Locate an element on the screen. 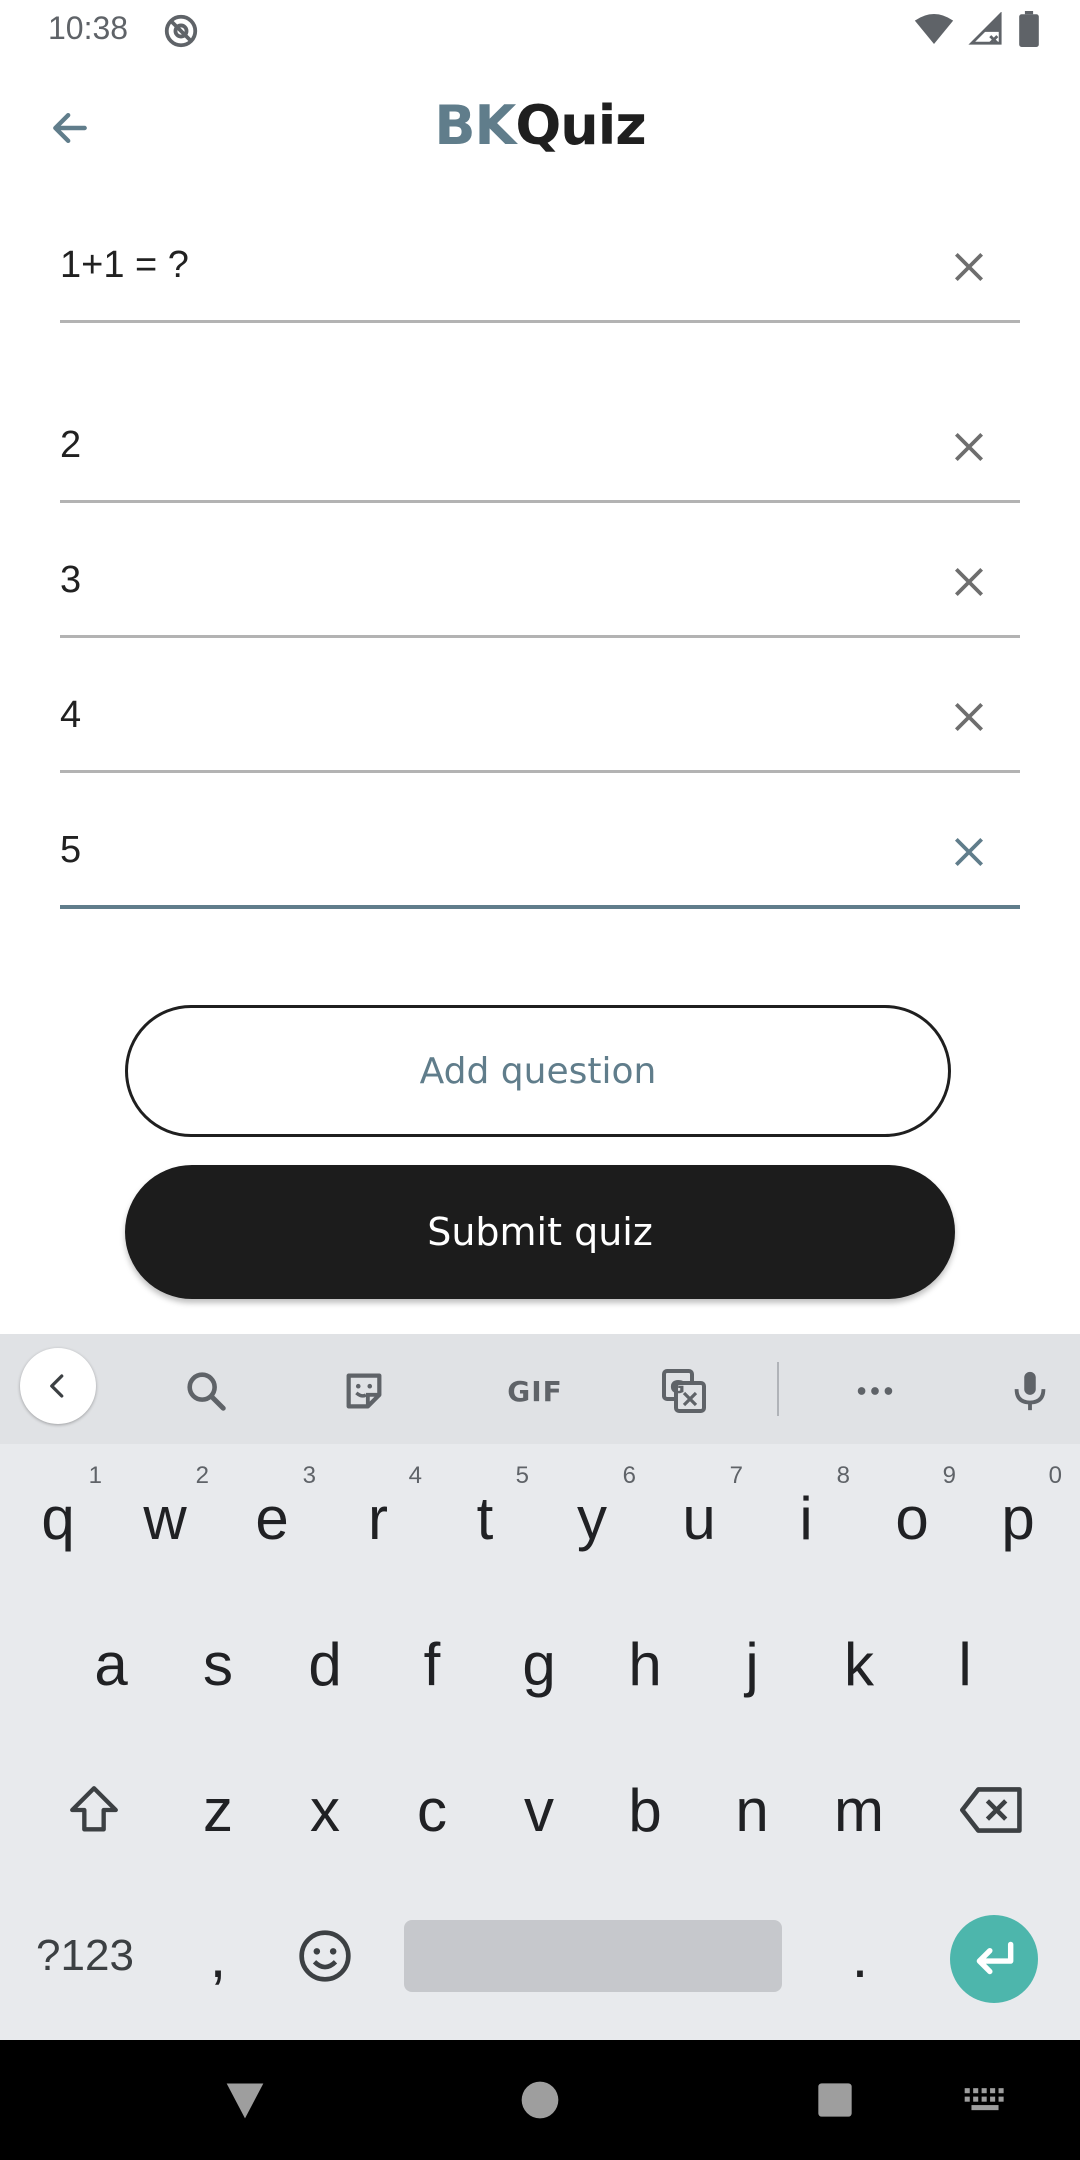 The height and width of the screenshot is (2160, 1080). status-bar: 10:38 is located at coordinates (540, 31).